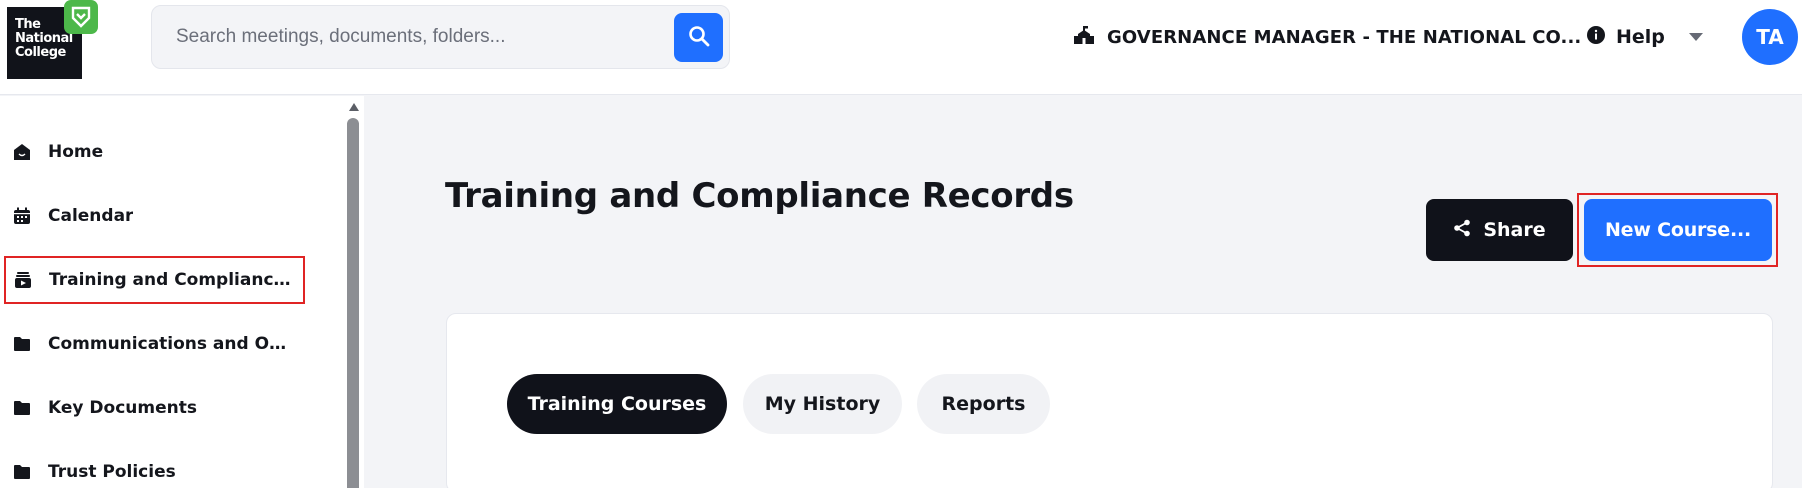 The height and width of the screenshot is (488, 1802). What do you see at coordinates (76, 152) in the screenshot?
I see `sidebar-item-label: Home` at bounding box center [76, 152].